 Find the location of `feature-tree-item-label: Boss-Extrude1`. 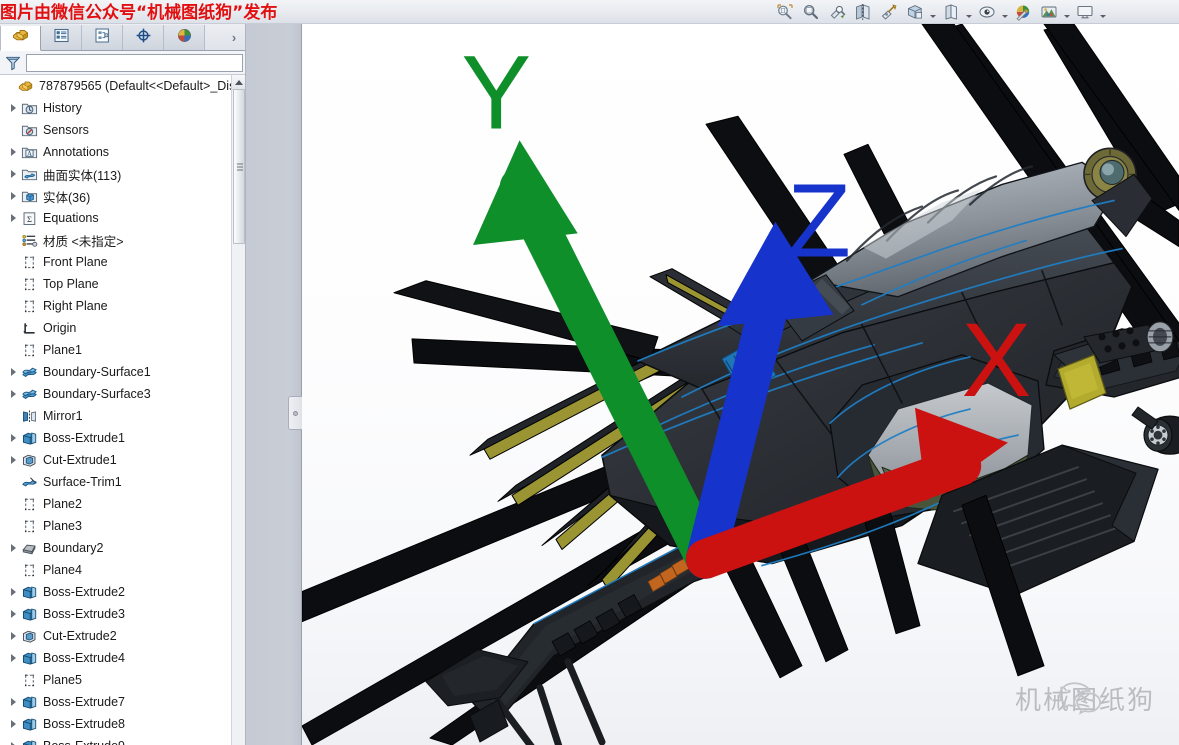

feature-tree-item-label: Boss-Extrude1 is located at coordinates (84, 438).